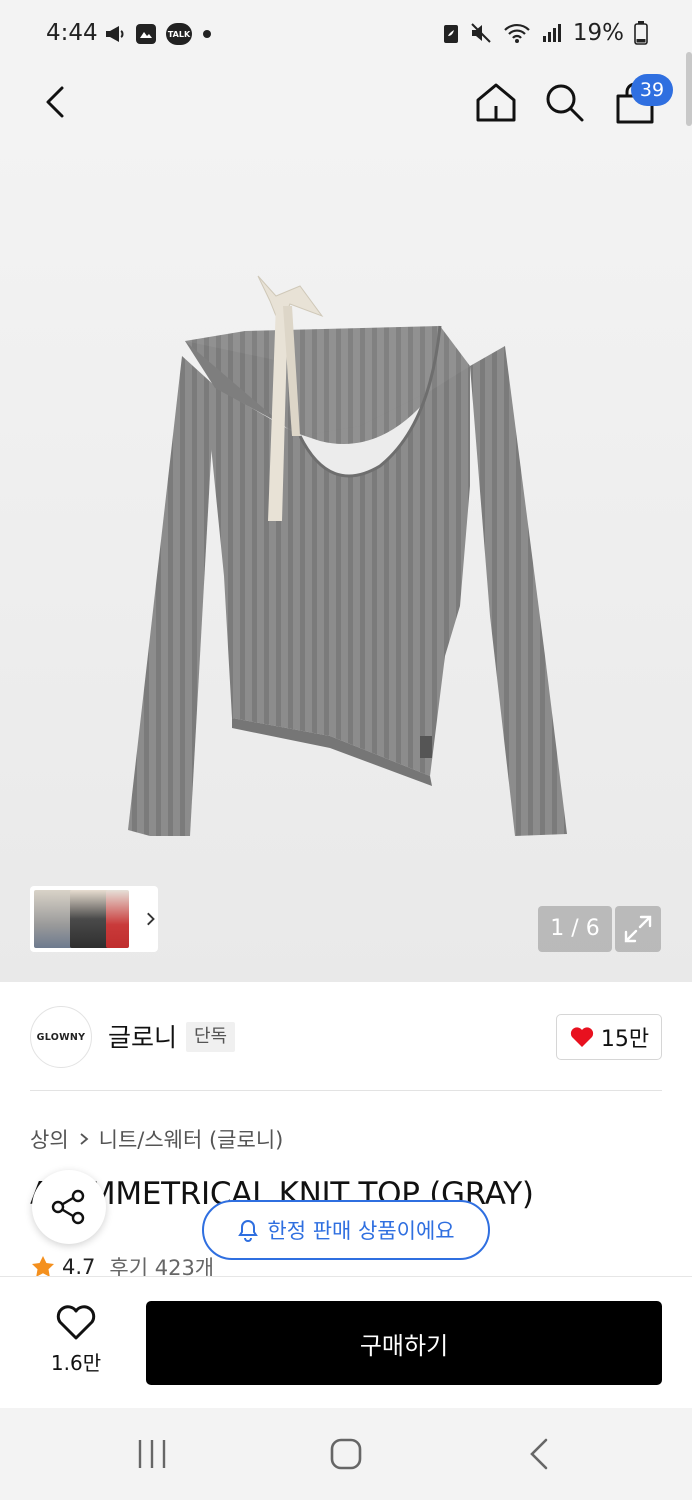 Image resolution: width=692 pixels, height=1500 pixels. I want to click on limited-sale-pill: 한정 판매 상품이에요, so click(346, 1230).